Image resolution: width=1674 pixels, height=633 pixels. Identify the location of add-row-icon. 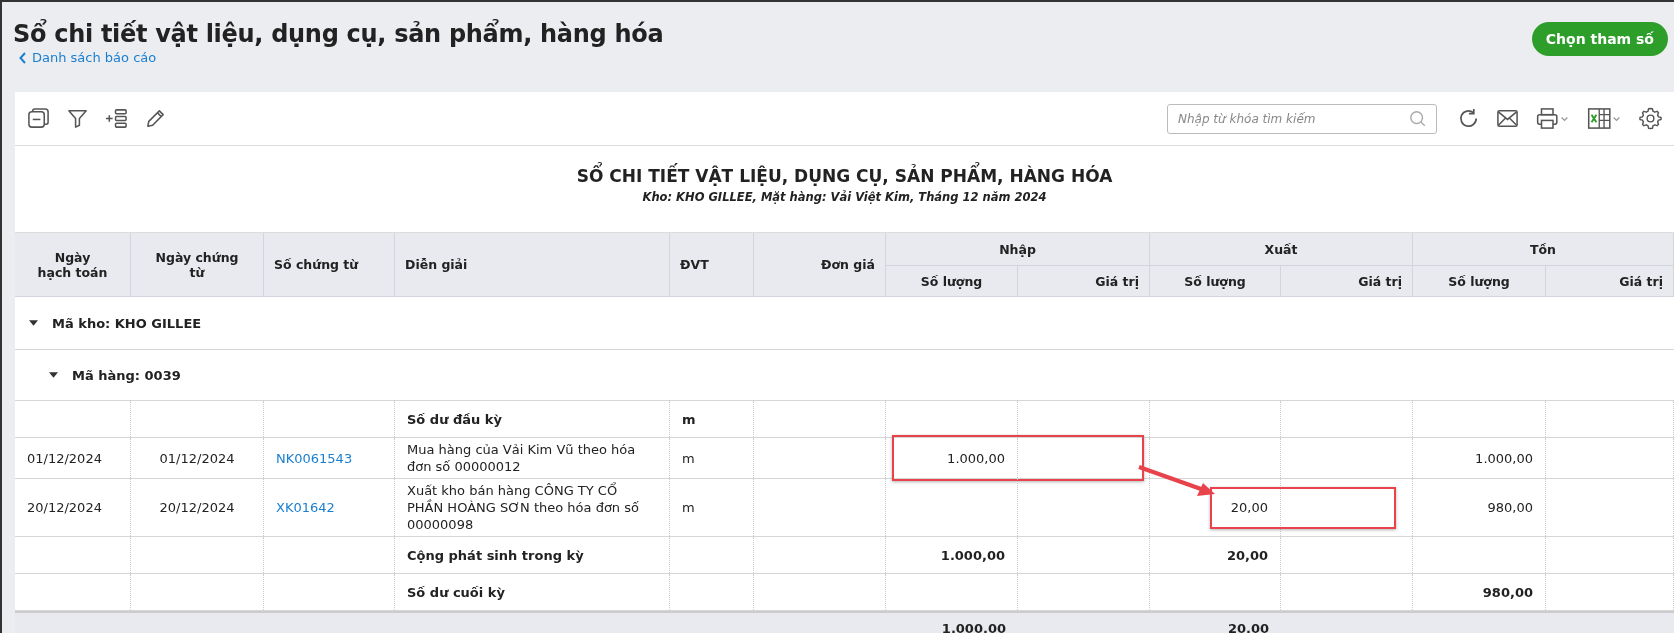
(116, 118).